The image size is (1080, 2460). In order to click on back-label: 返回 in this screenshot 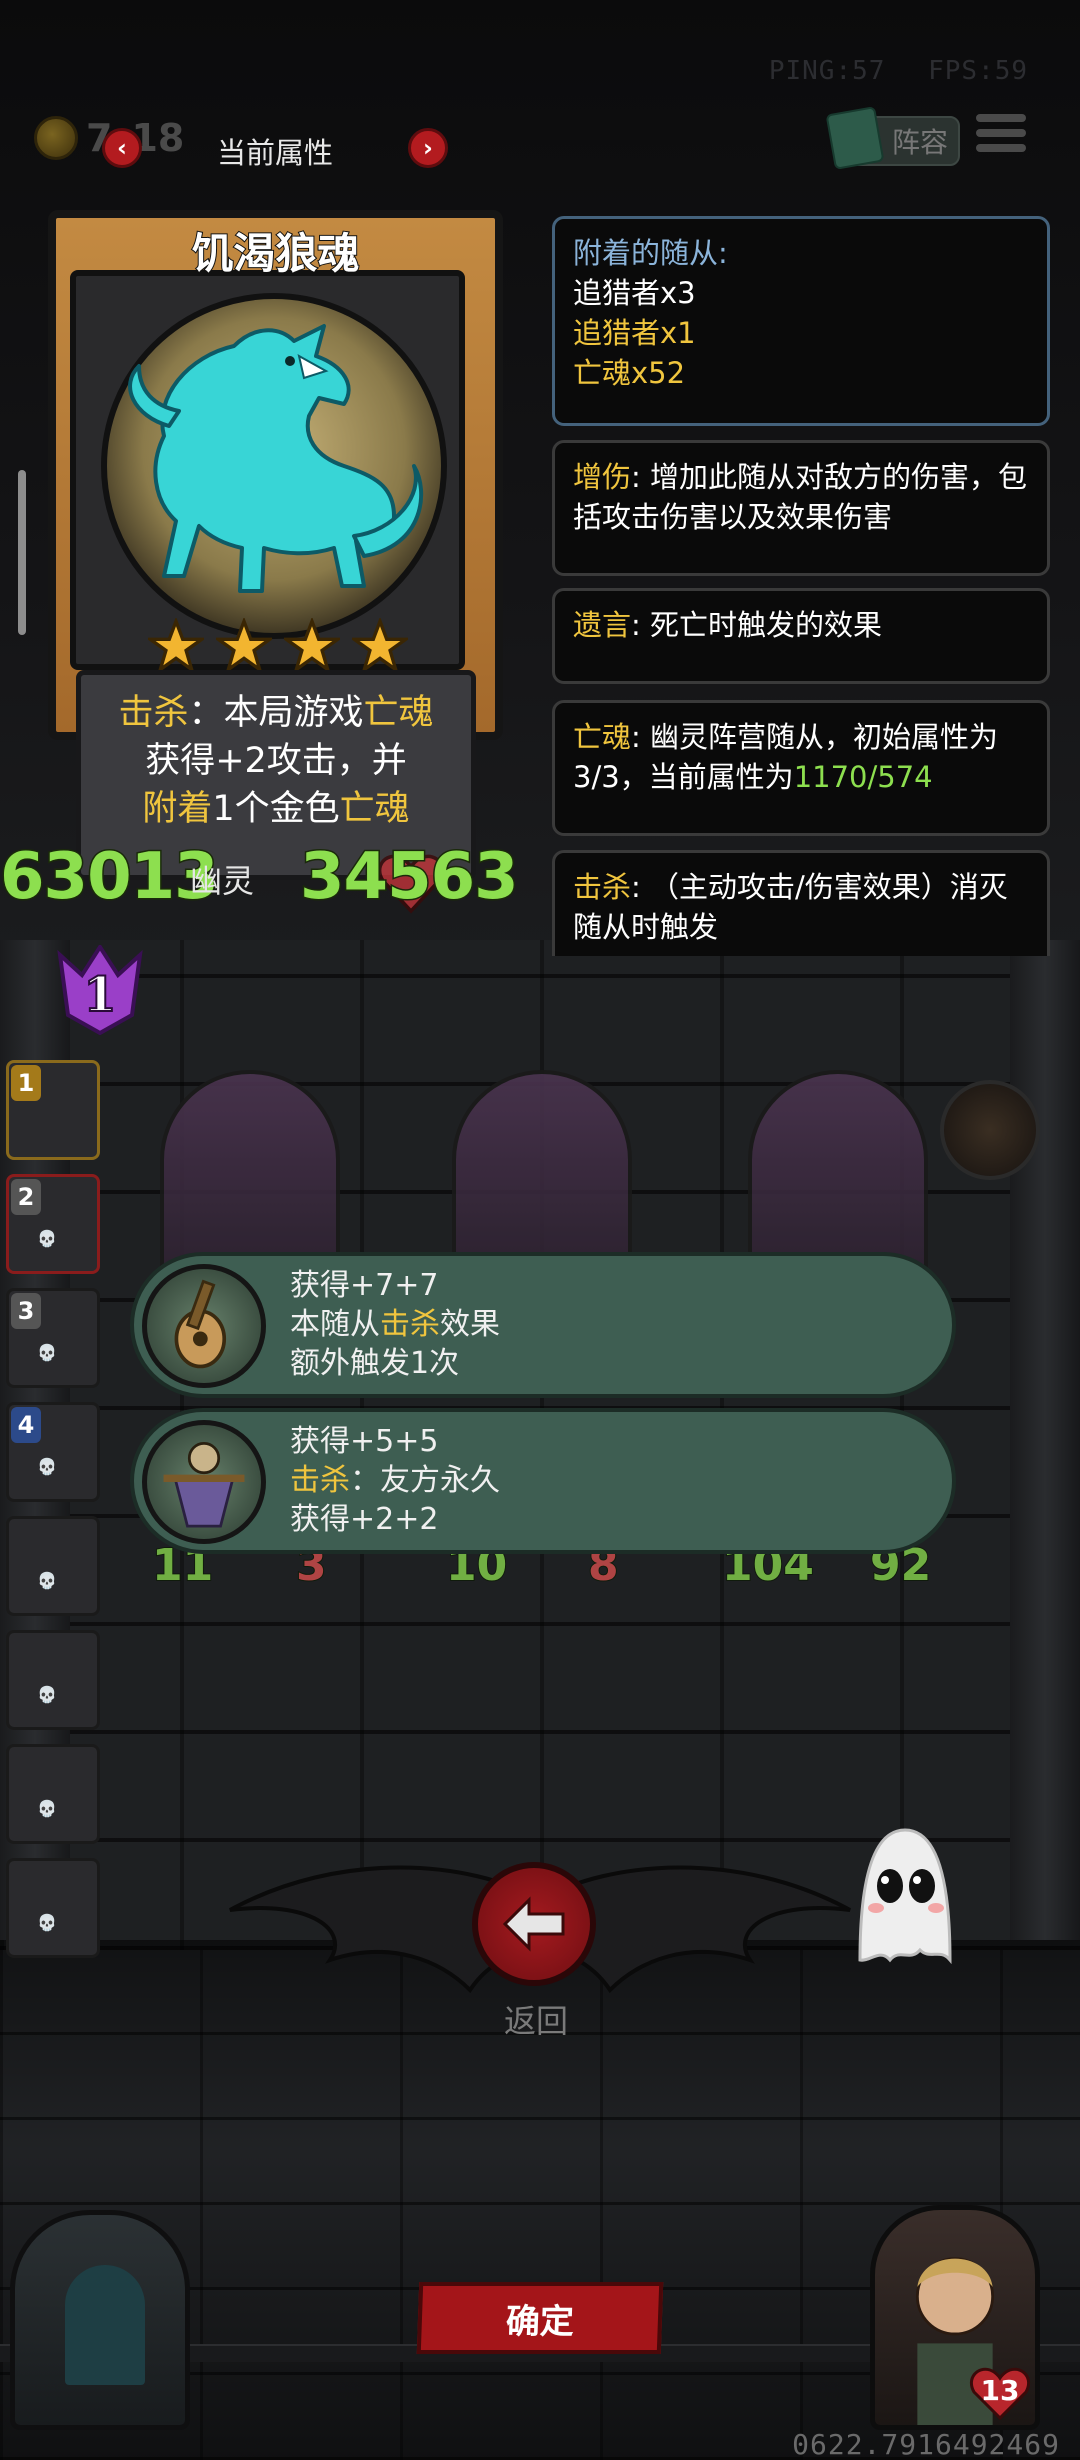, I will do `click(535, 2021)`.